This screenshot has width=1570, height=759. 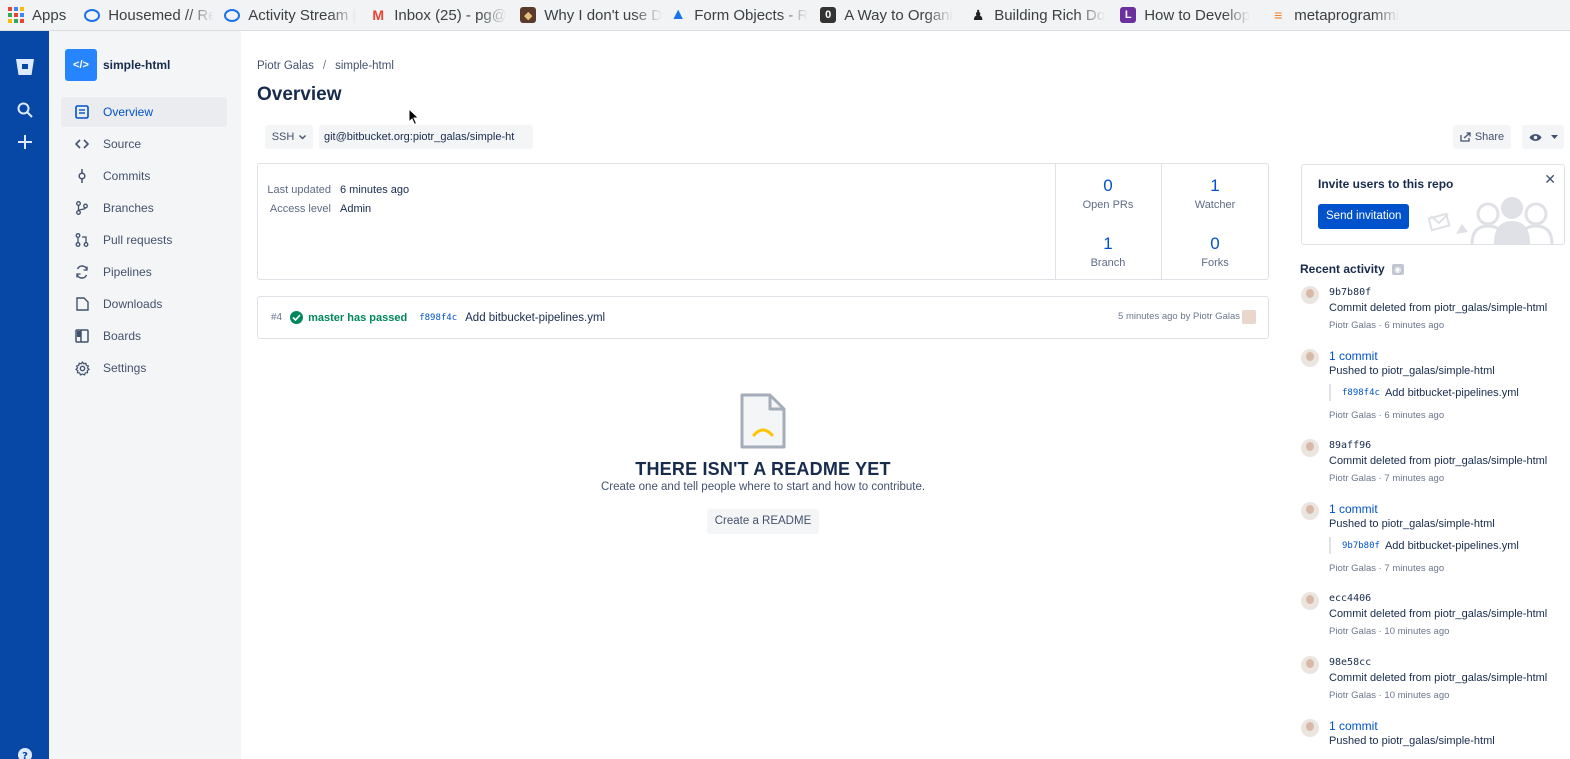 I want to click on people-illustration-icon, so click(x=1491, y=220).